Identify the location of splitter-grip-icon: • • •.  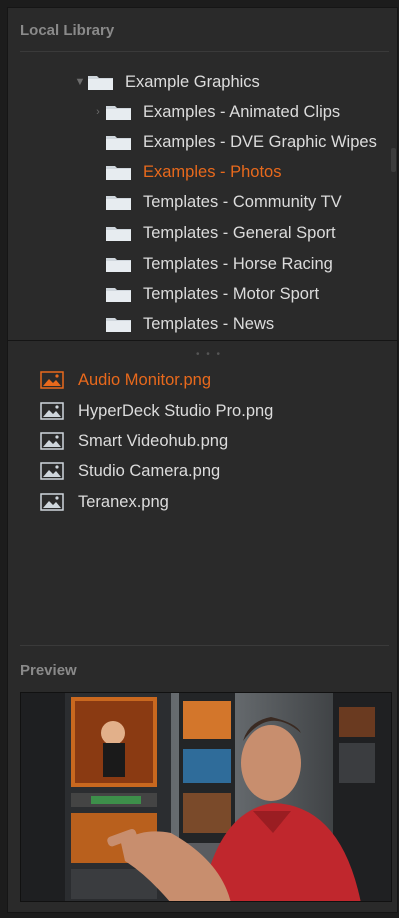
(209, 354).